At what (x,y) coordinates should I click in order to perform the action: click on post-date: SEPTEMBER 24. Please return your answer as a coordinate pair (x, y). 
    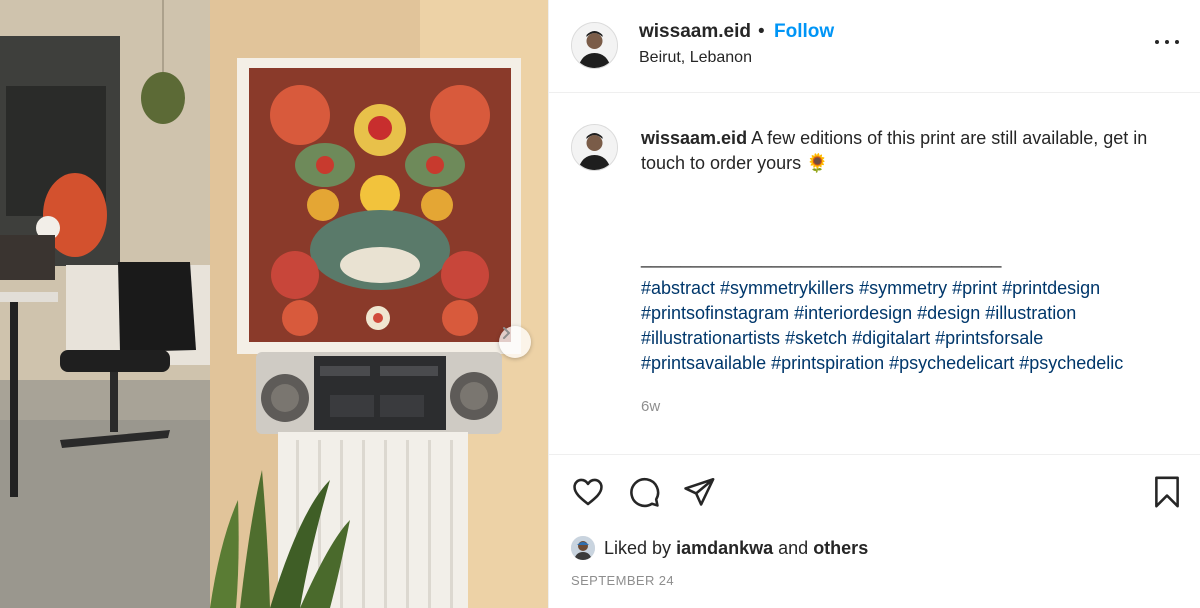
    Looking at the image, I should click on (622, 580).